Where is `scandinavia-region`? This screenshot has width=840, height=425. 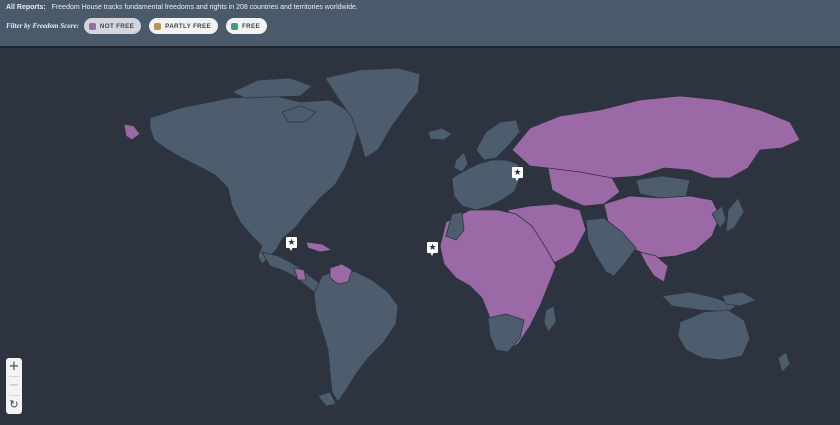
scandinavia-region is located at coordinates (498, 140).